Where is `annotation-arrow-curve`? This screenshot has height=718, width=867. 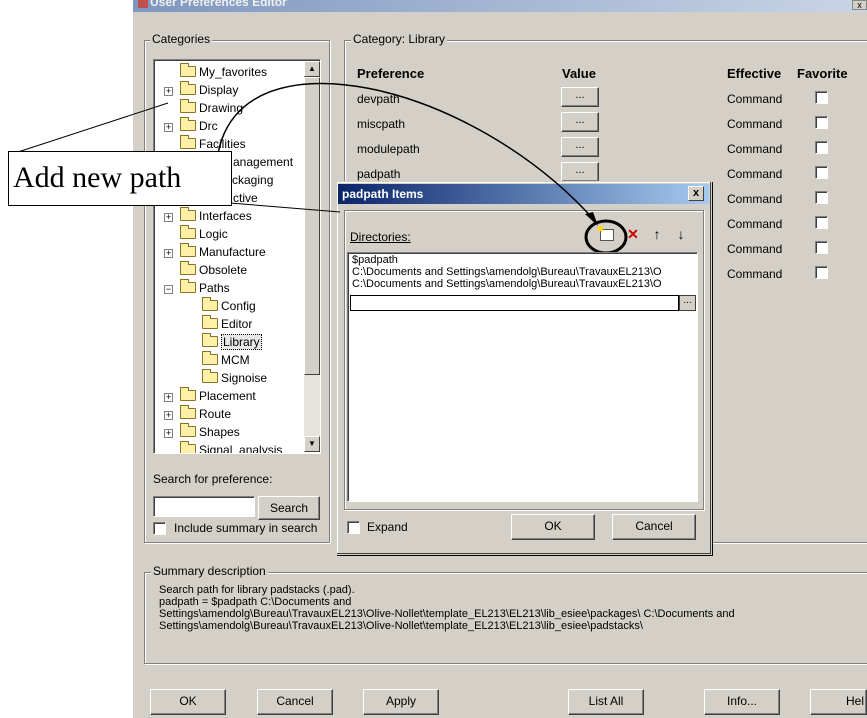
annotation-arrow-curve is located at coordinates (407, 152).